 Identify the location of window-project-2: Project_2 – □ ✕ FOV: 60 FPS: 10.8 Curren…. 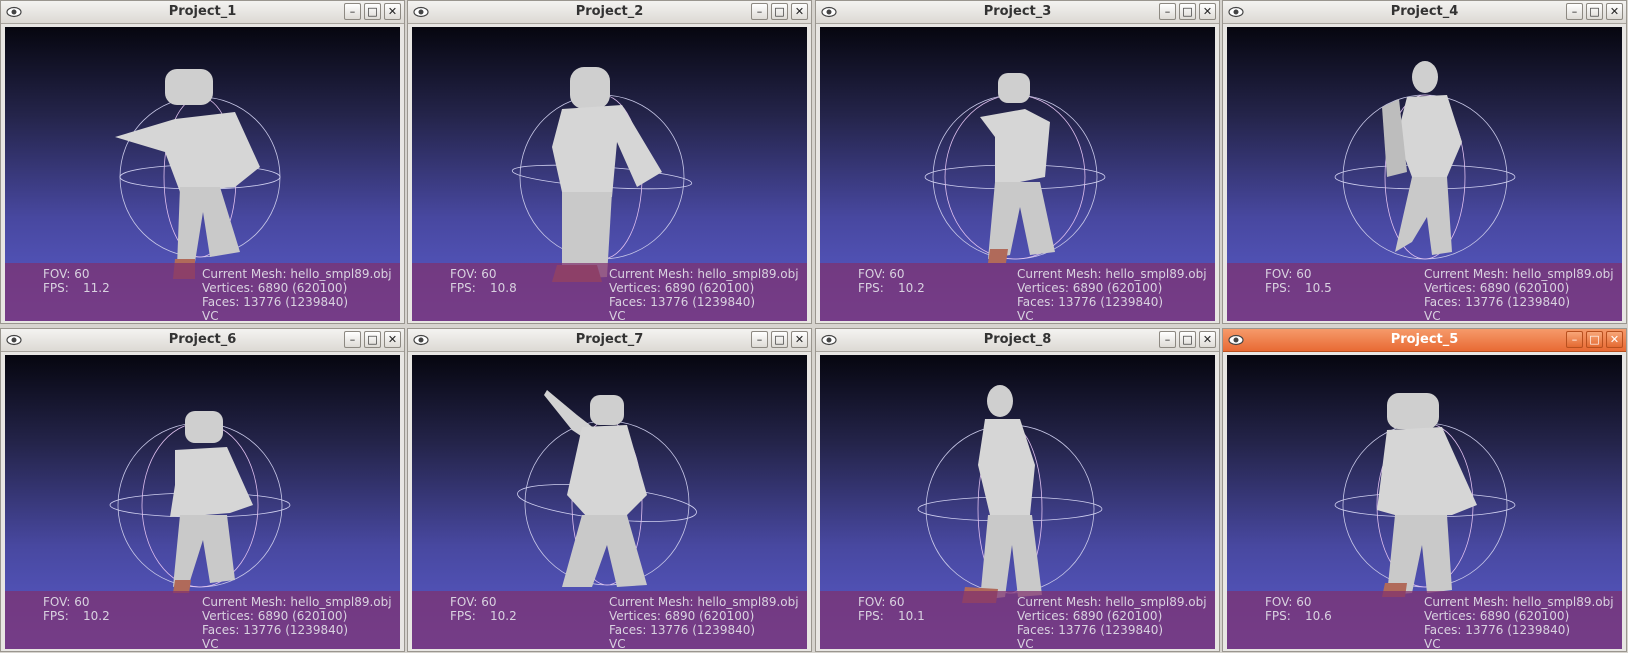
(609, 162).